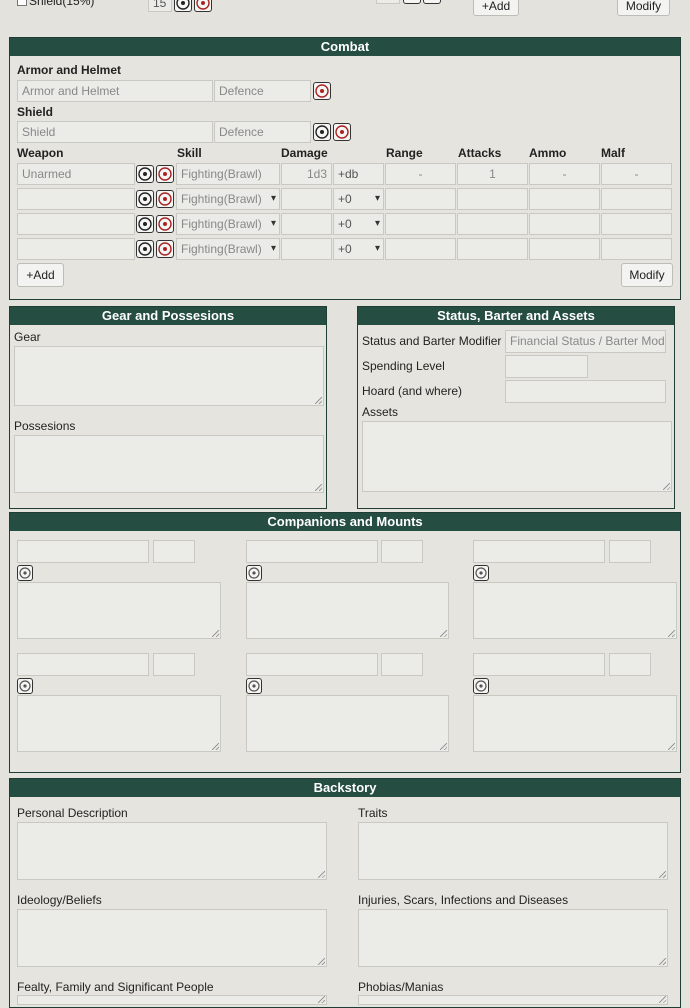  What do you see at coordinates (172, 851) in the screenshot?
I see `personal-description-textarea` at bounding box center [172, 851].